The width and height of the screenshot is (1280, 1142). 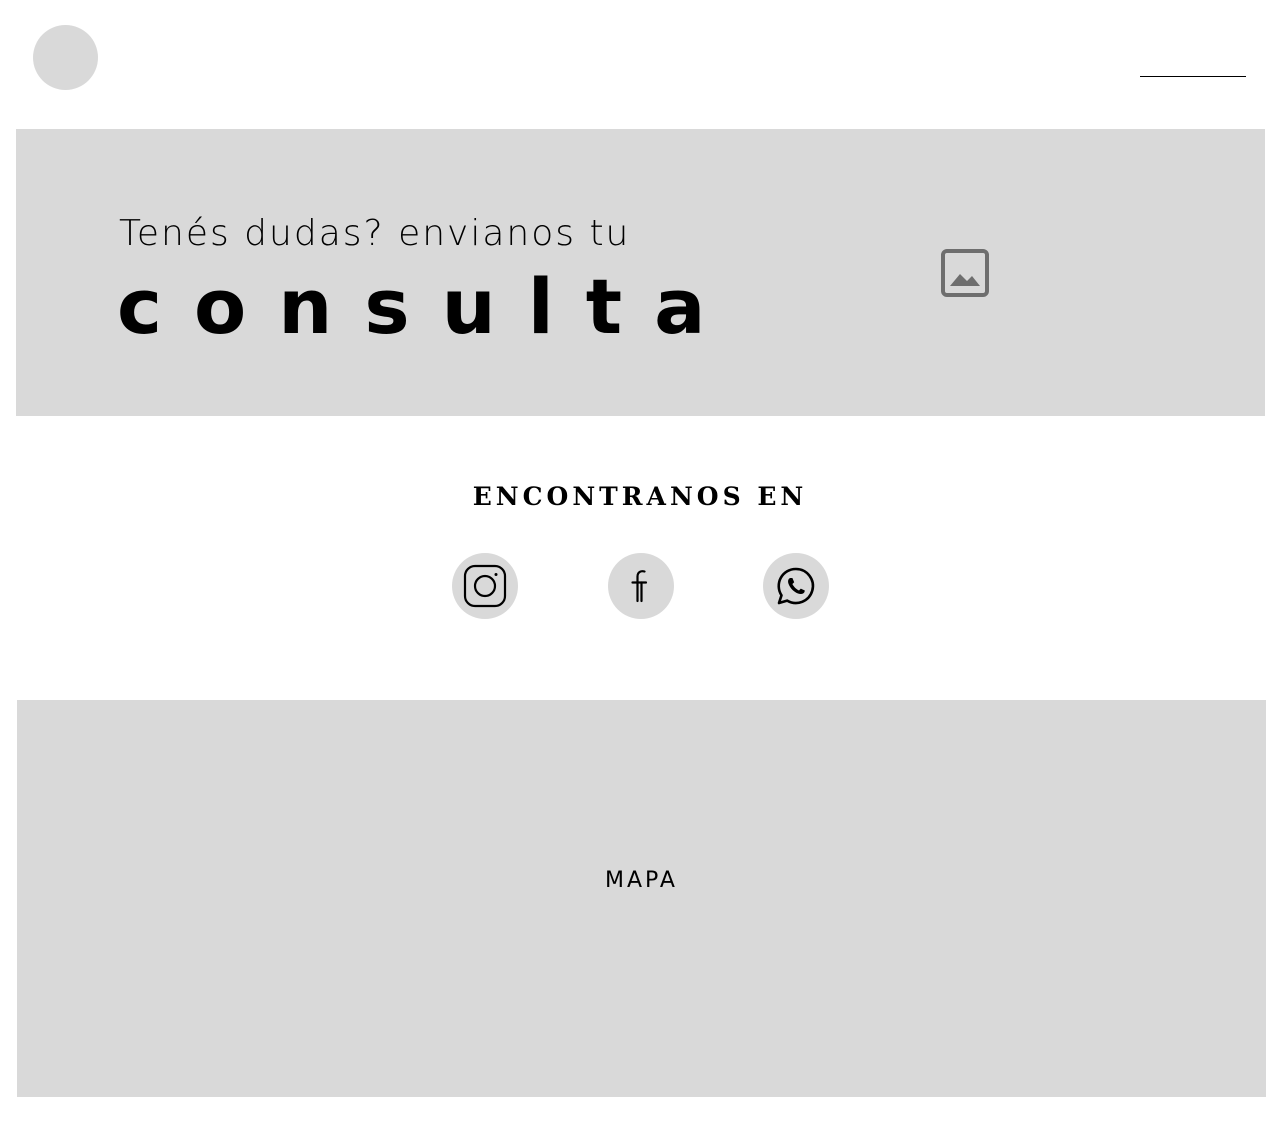 What do you see at coordinates (641, 880) in the screenshot?
I see `map-label: MAPA` at bounding box center [641, 880].